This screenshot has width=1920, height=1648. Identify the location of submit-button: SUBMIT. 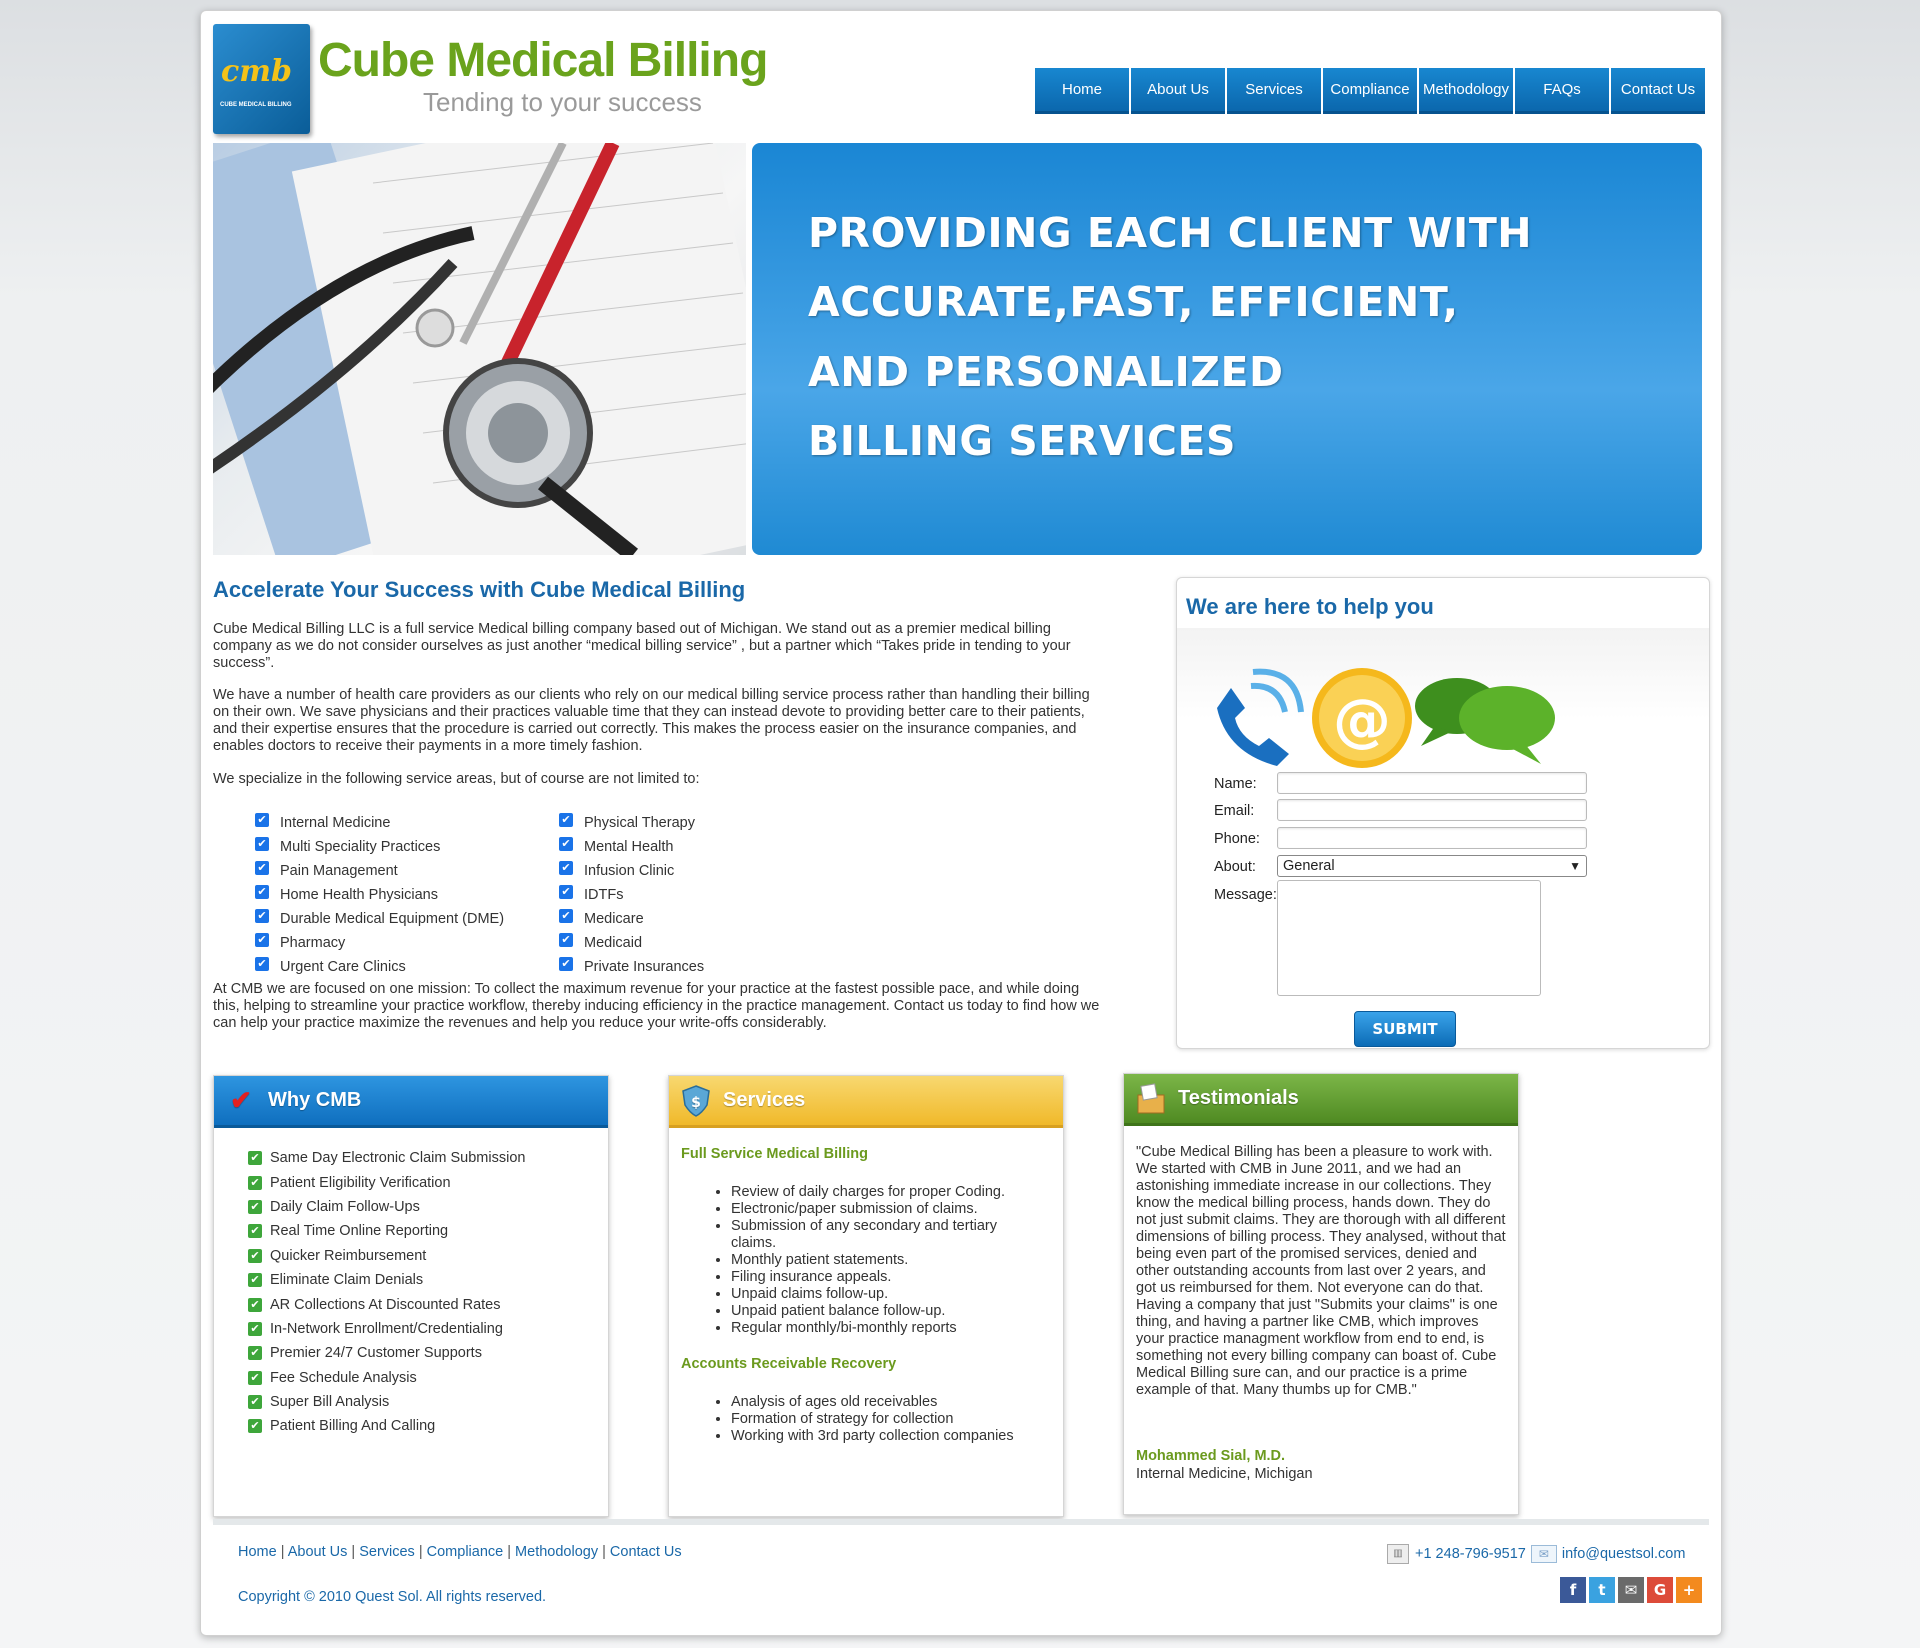
(1405, 1029).